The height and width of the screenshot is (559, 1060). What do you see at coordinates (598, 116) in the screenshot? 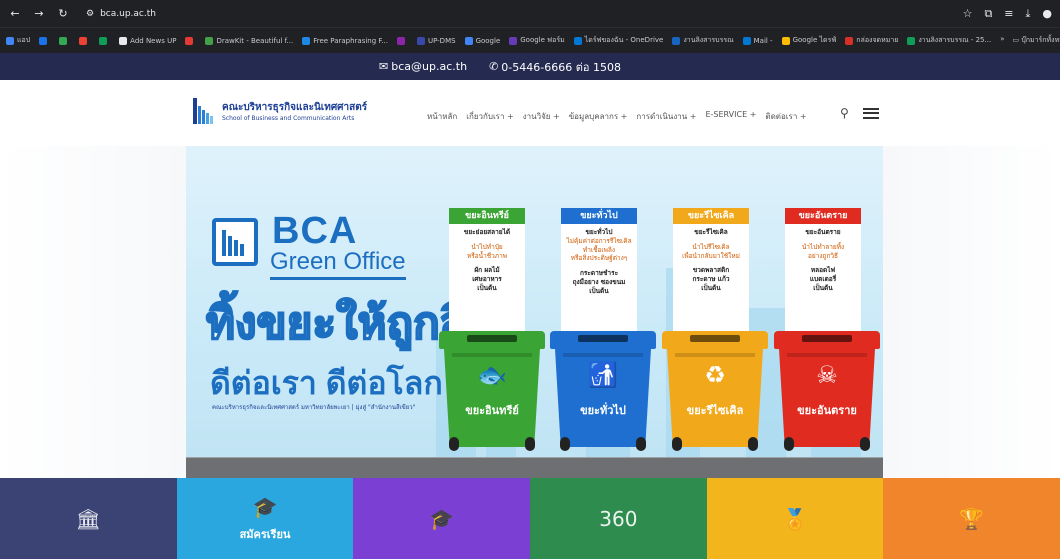
I see `menu-item: ข้อมูลบุคลากร +` at bounding box center [598, 116].